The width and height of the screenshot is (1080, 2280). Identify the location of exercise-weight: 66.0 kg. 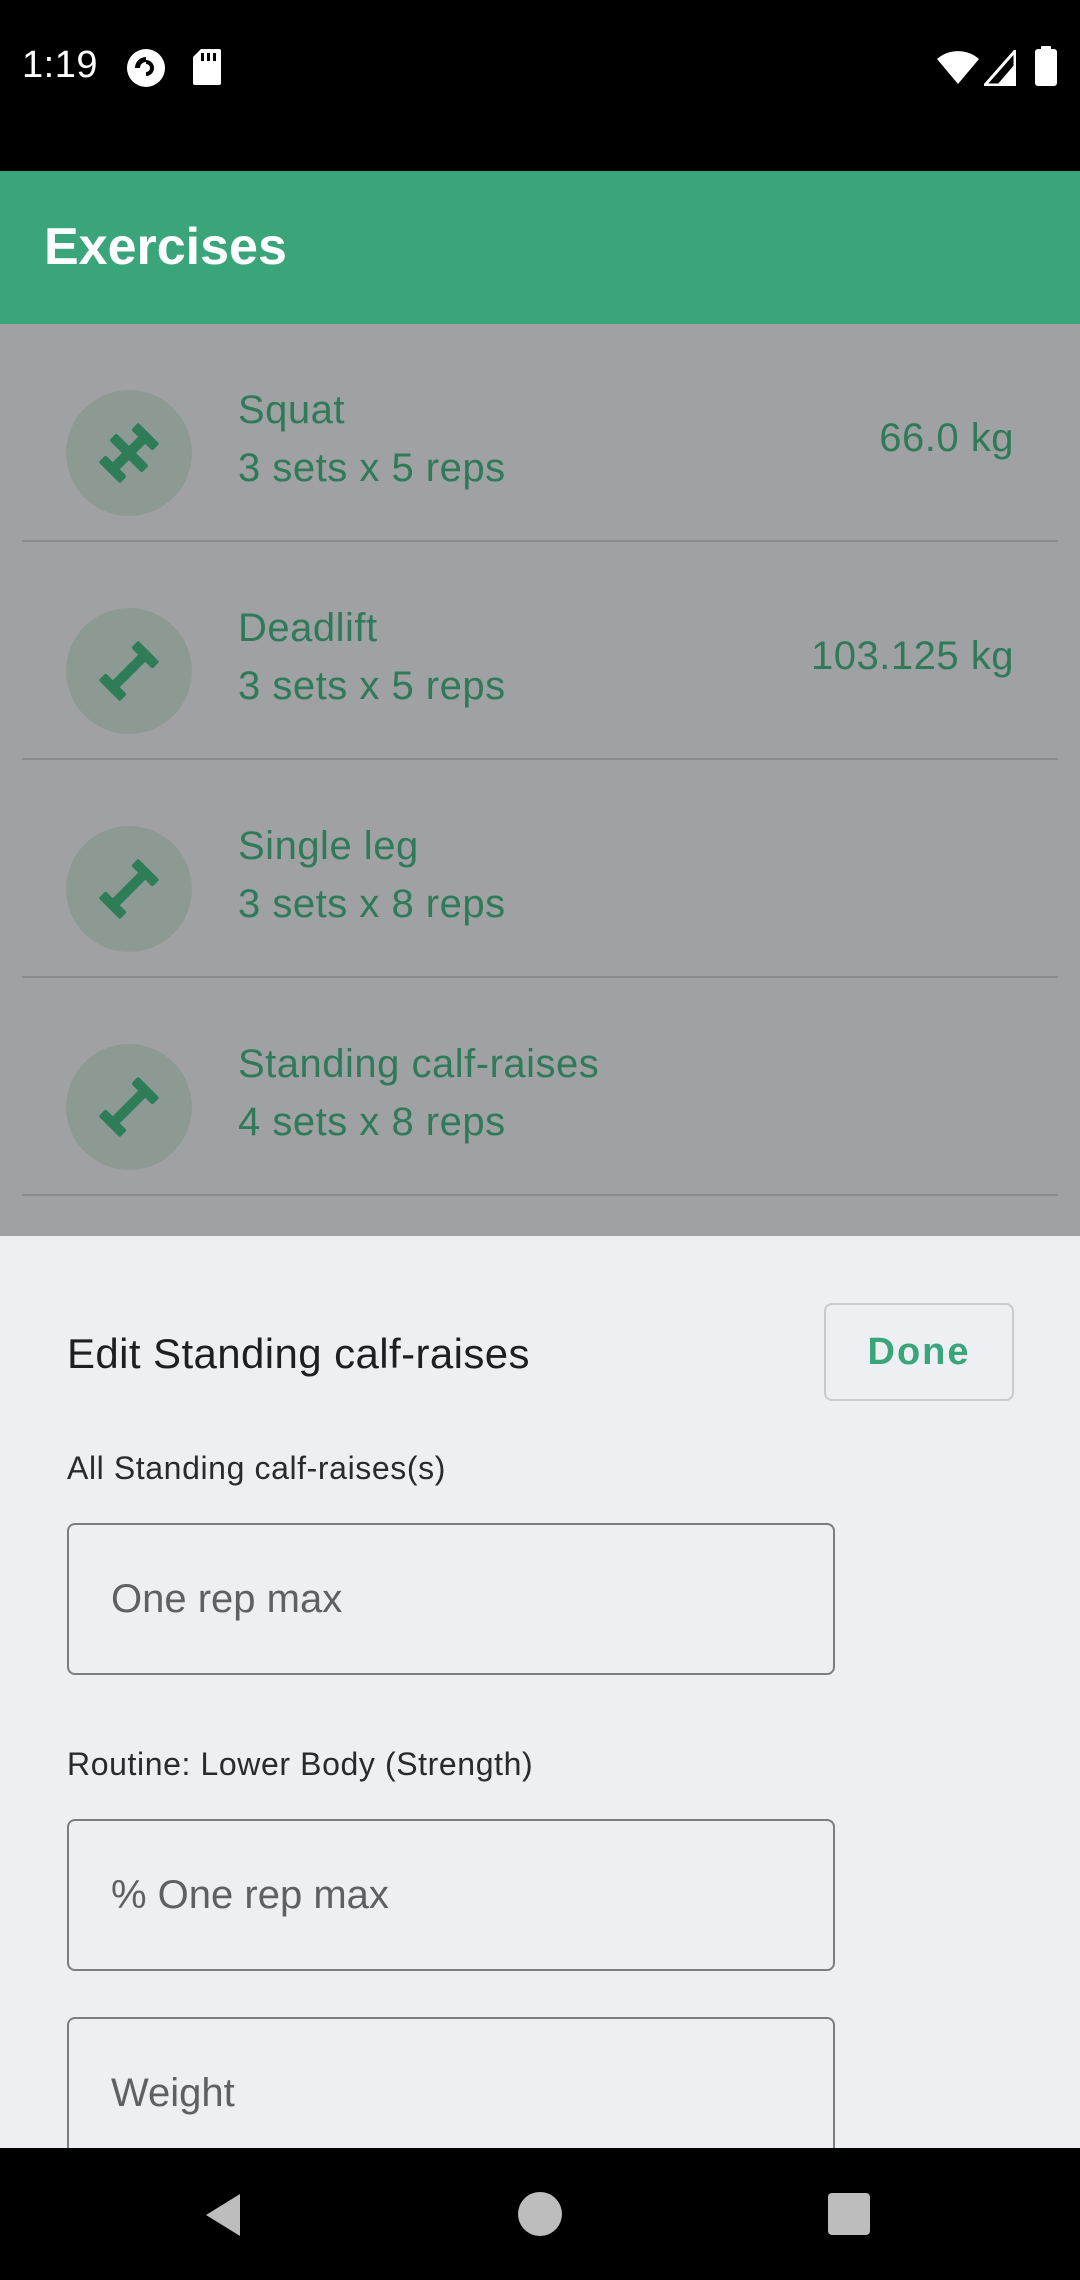
(946, 438).